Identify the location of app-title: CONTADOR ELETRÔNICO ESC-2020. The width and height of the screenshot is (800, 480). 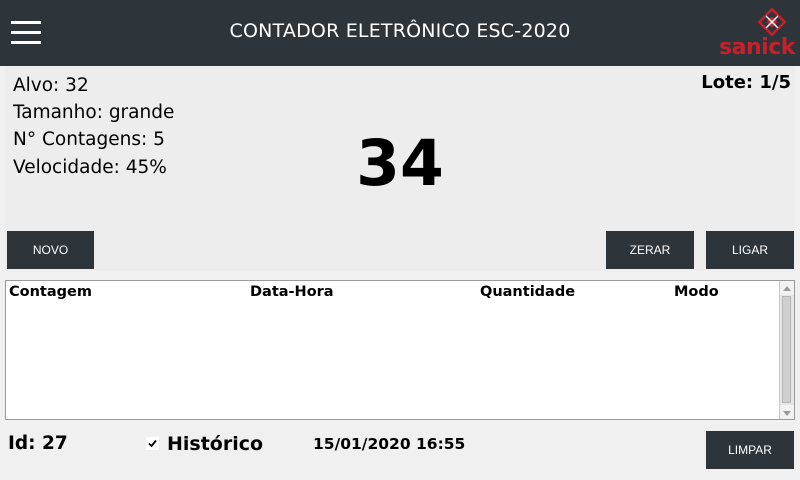
(400, 31).